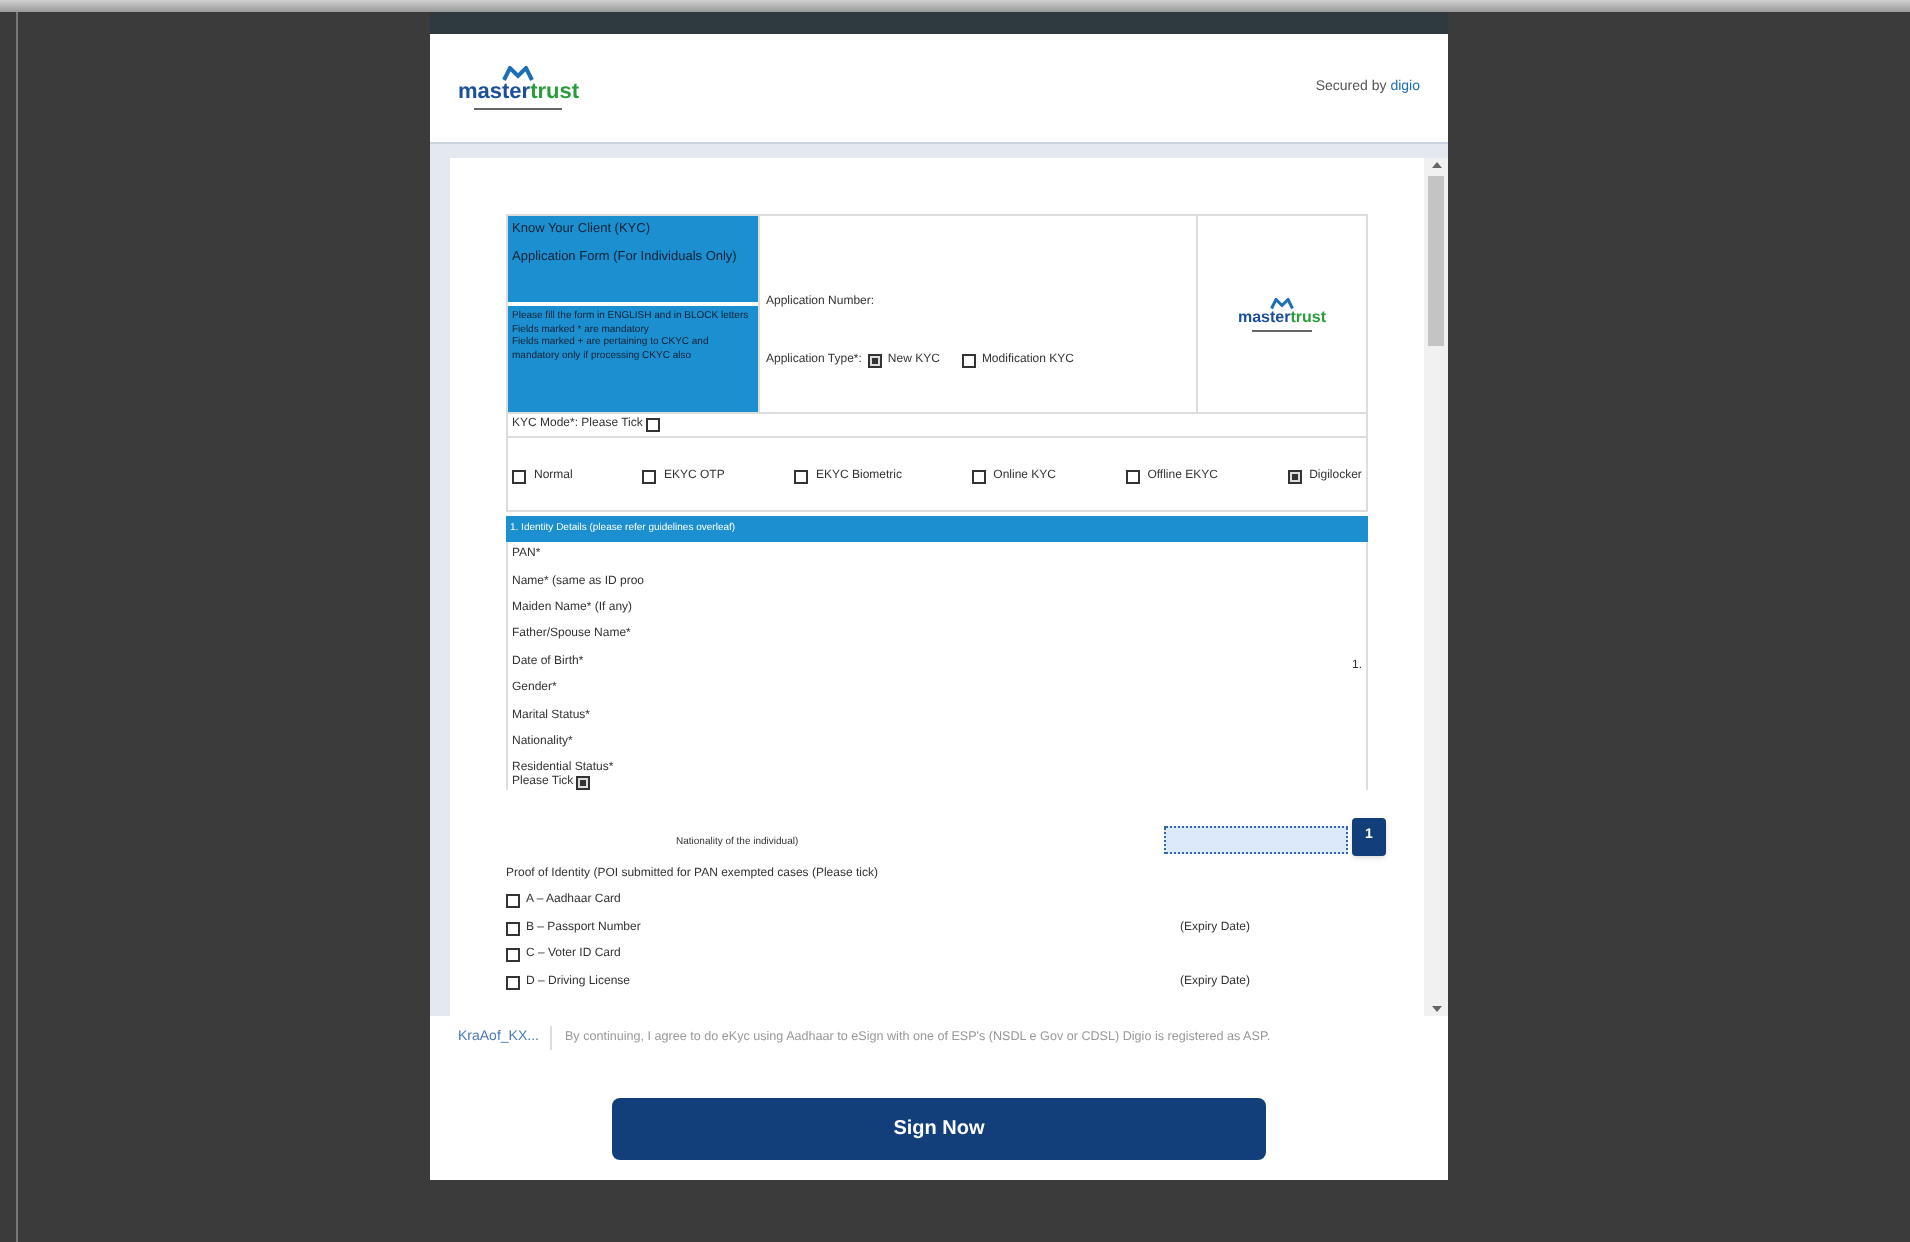  Describe the element at coordinates (1436, 587) in the screenshot. I see `scrollbar` at that location.